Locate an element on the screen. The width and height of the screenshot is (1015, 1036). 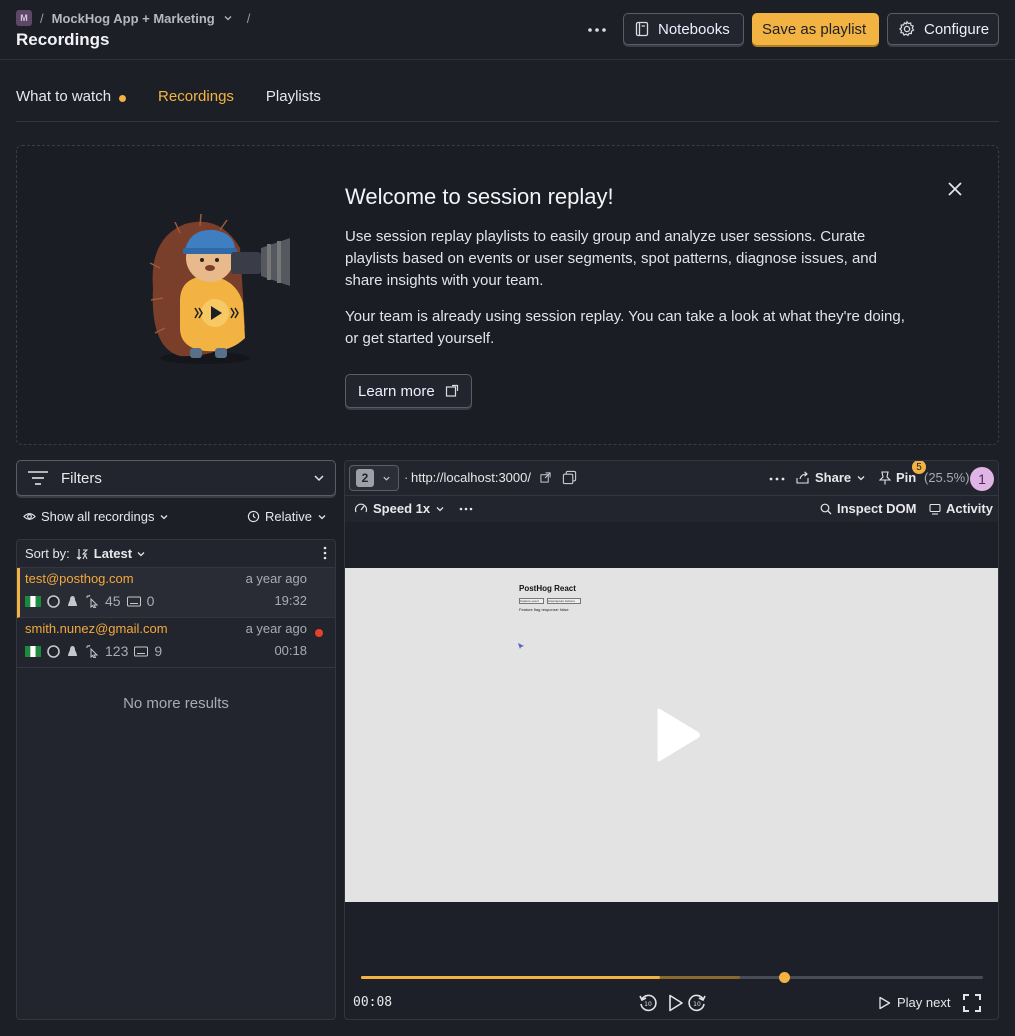
fullscreen-icon is located at coordinates (972, 1003).